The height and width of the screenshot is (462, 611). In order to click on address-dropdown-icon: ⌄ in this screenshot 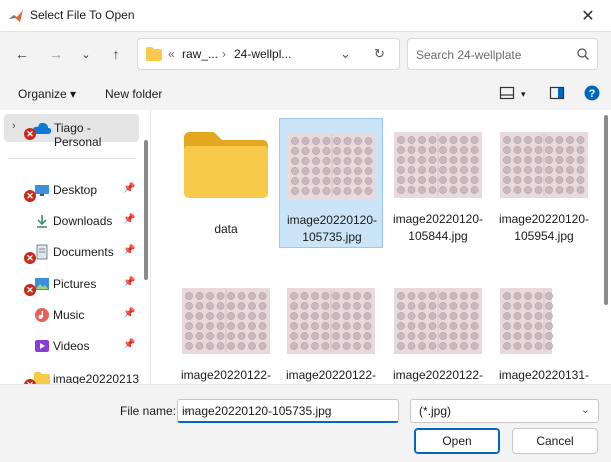, I will do `click(345, 54)`.